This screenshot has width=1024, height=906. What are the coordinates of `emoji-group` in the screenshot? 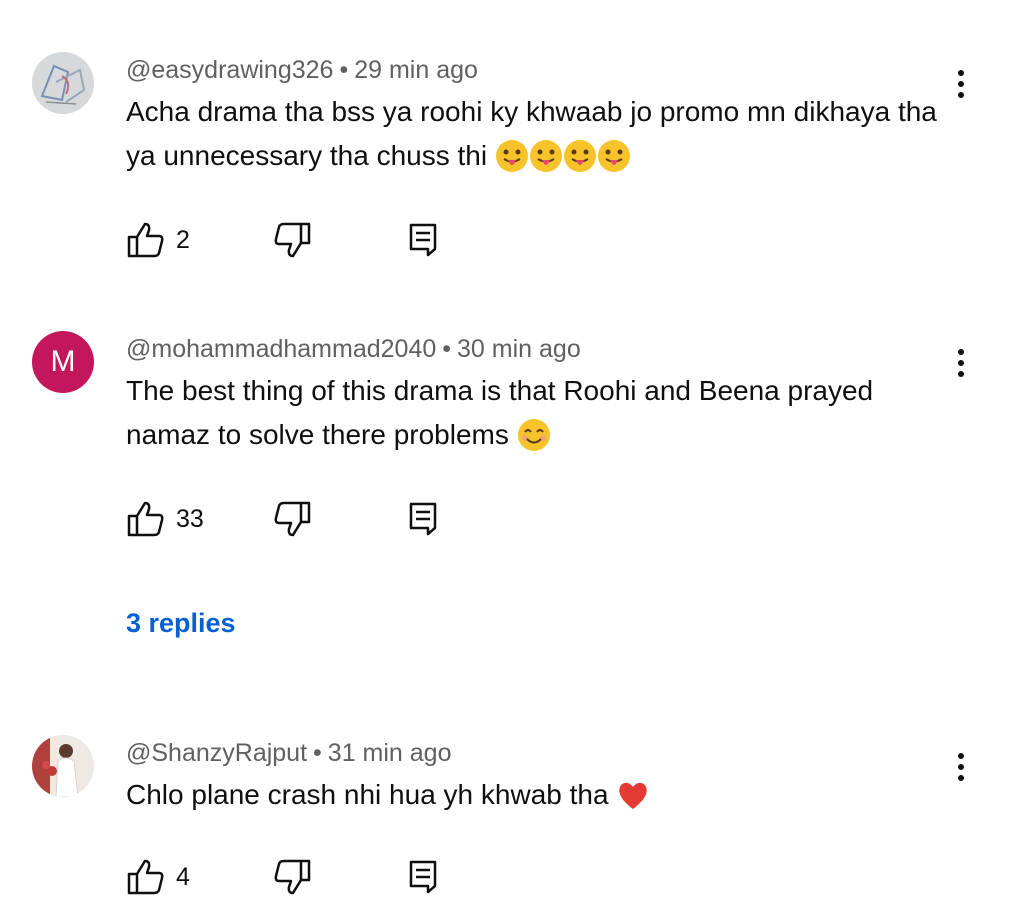 It's located at (559, 155).